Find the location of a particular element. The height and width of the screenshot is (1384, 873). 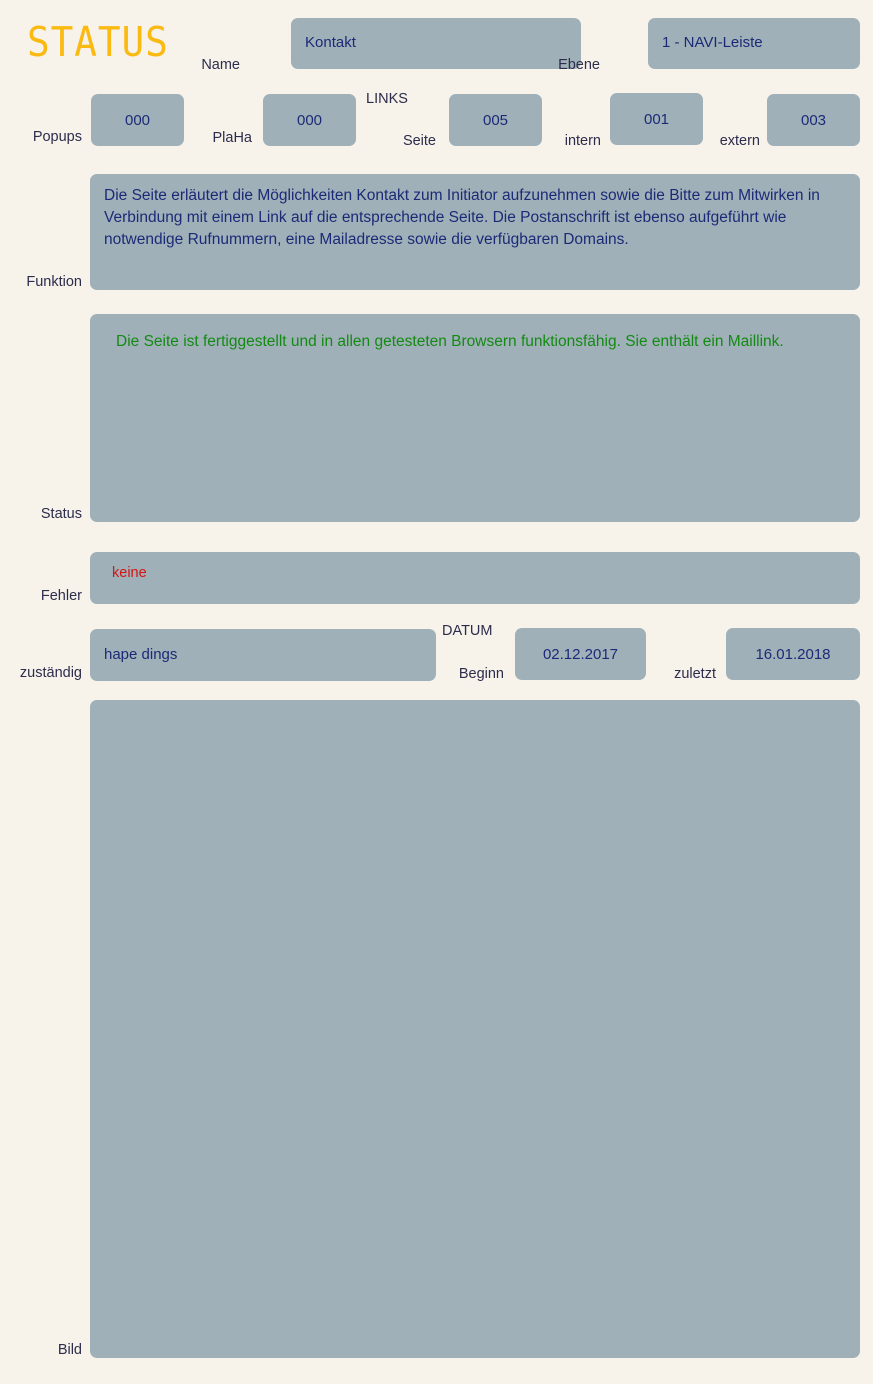

beginn-field: 02.12.2017 is located at coordinates (580, 654).